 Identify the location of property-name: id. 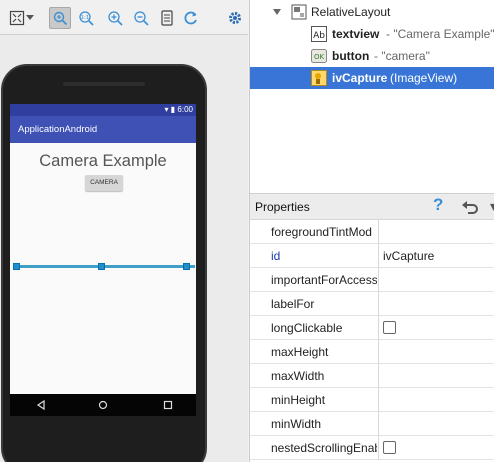
(276, 256).